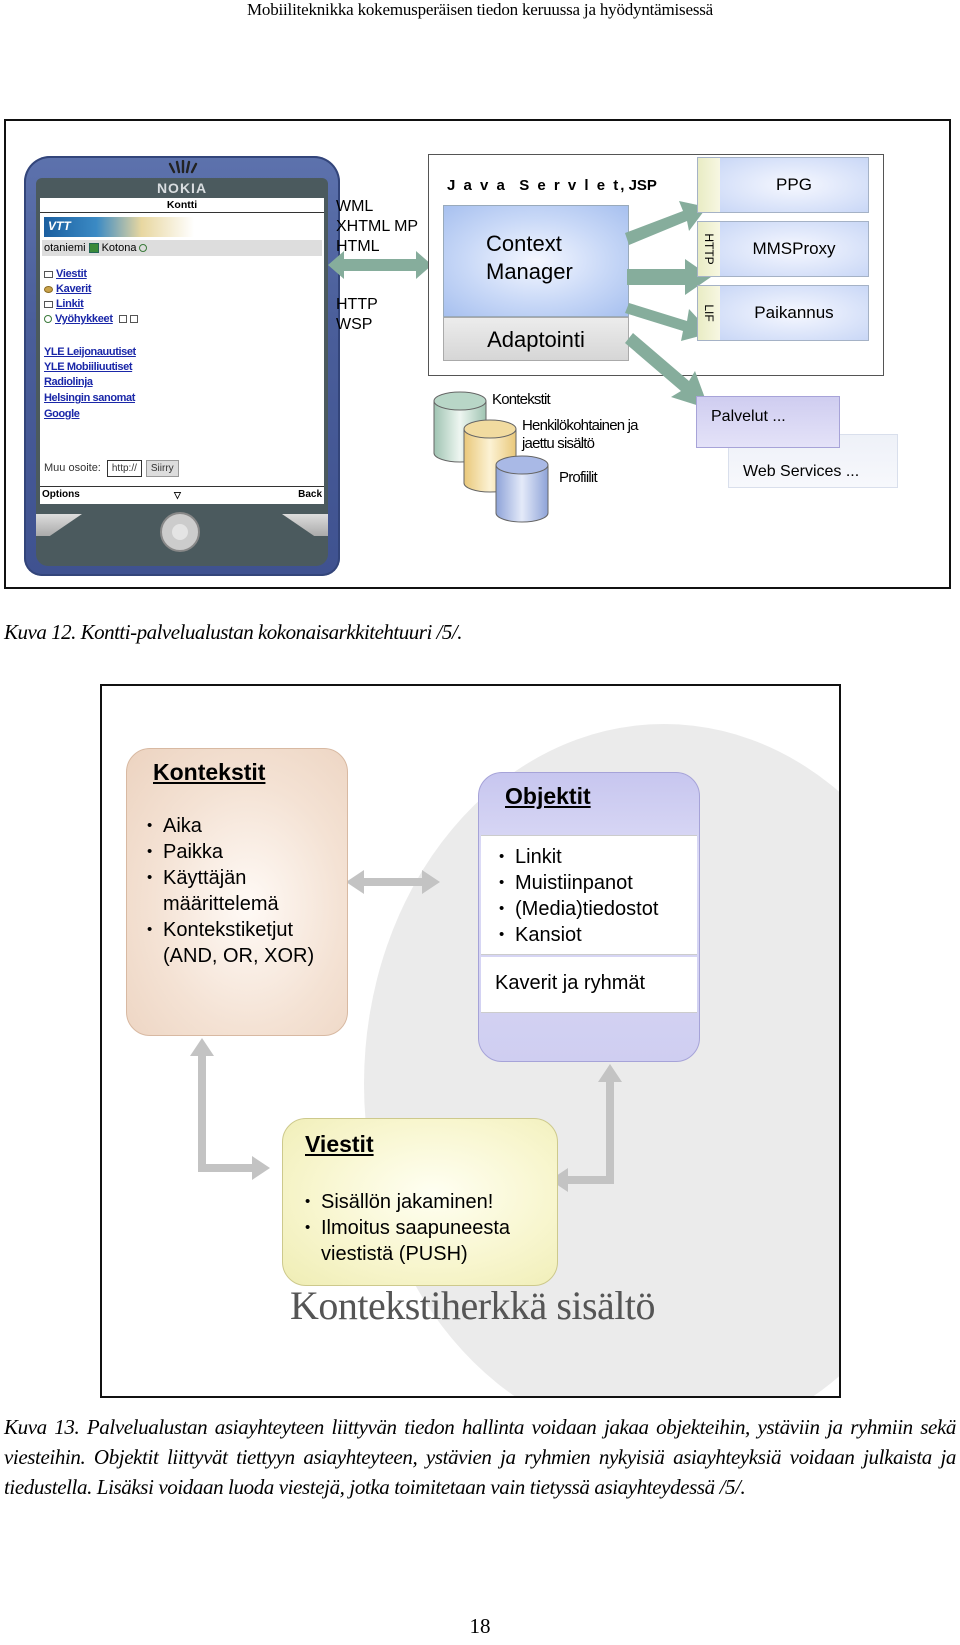  What do you see at coordinates (90, 352) in the screenshot?
I see `link-yle-leijonauutiset: YLE Leijonauutiset` at bounding box center [90, 352].